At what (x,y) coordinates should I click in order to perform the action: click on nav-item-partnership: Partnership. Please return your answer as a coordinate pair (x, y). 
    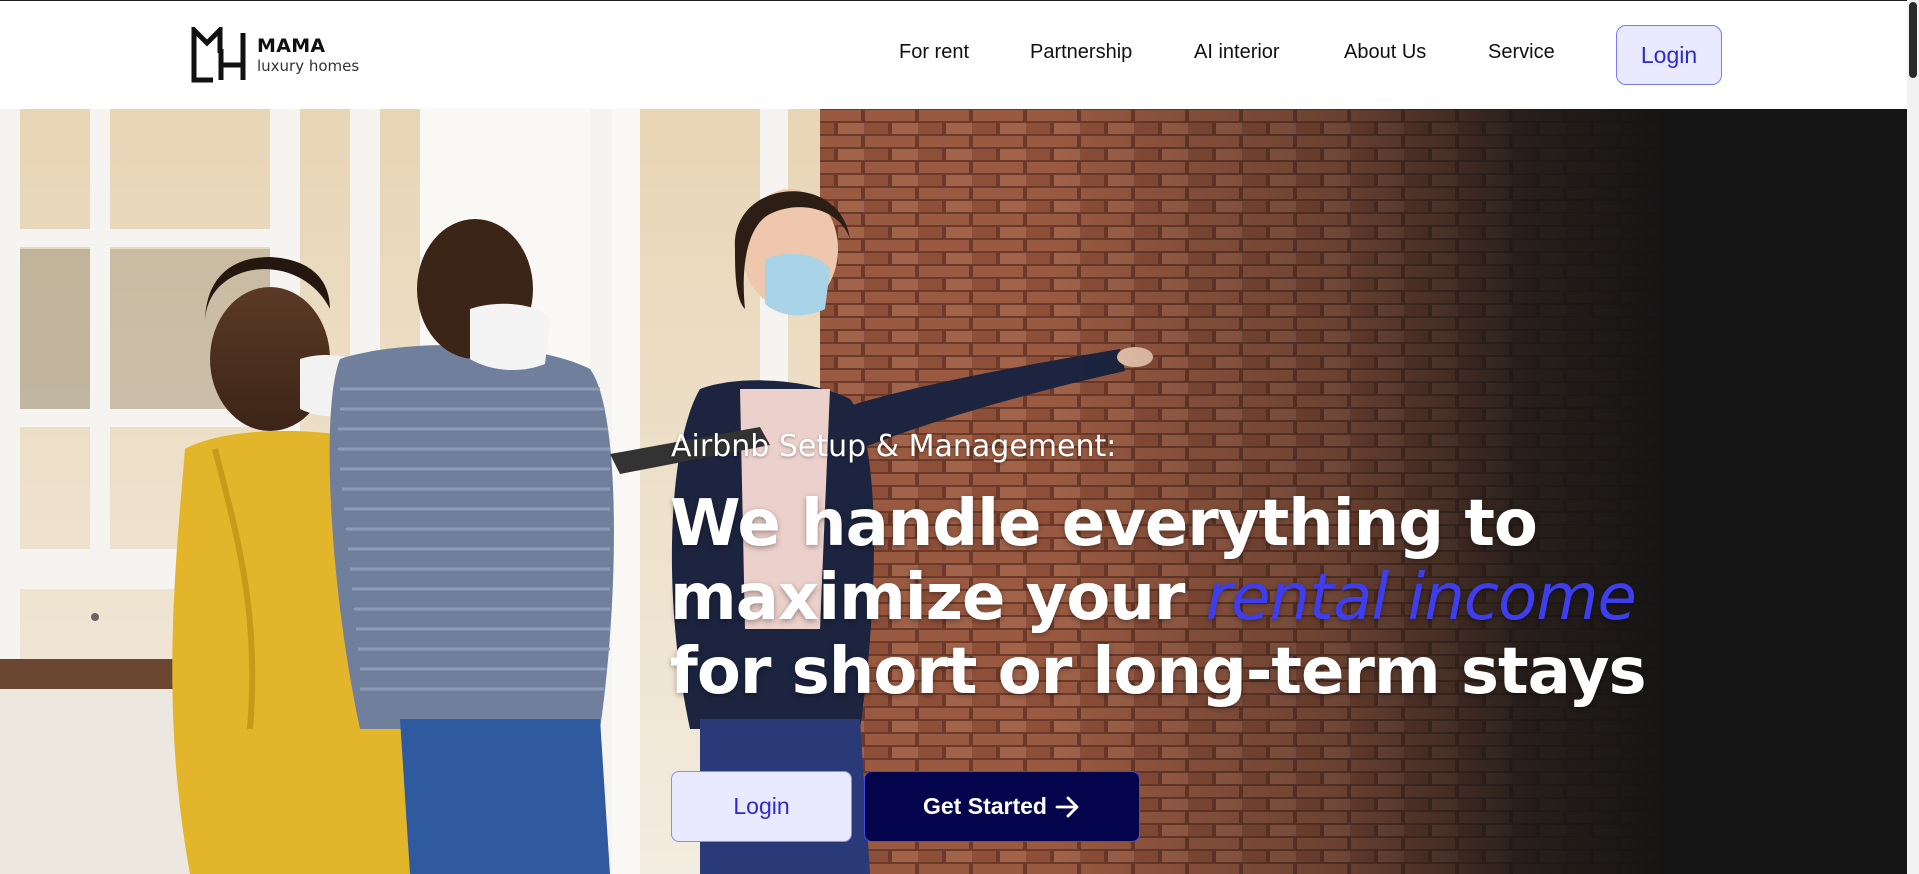
    Looking at the image, I should click on (1081, 52).